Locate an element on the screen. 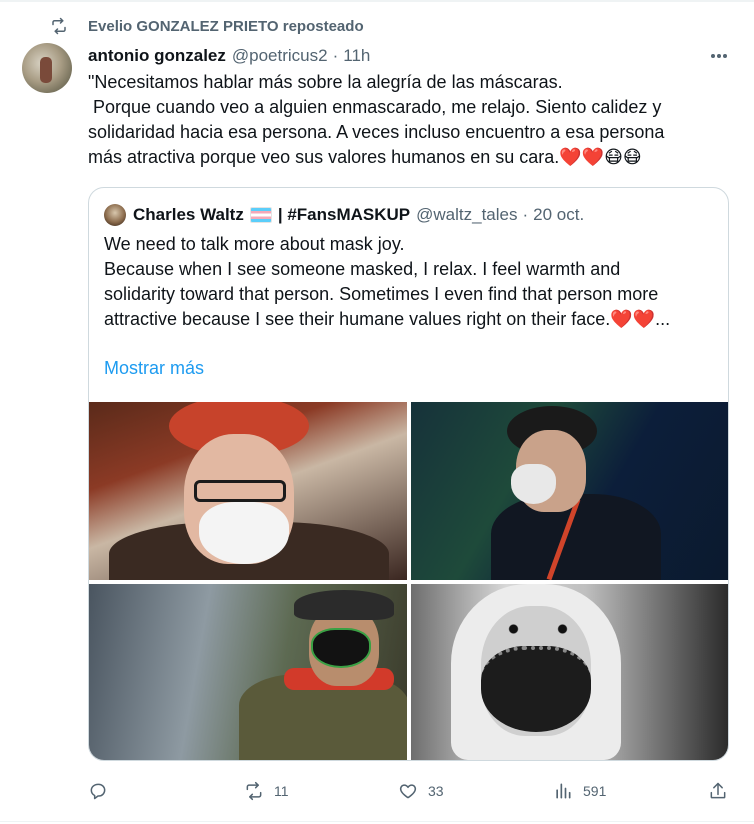 The height and width of the screenshot is (824, 754). reply-button is located at coordinates (103, 791).